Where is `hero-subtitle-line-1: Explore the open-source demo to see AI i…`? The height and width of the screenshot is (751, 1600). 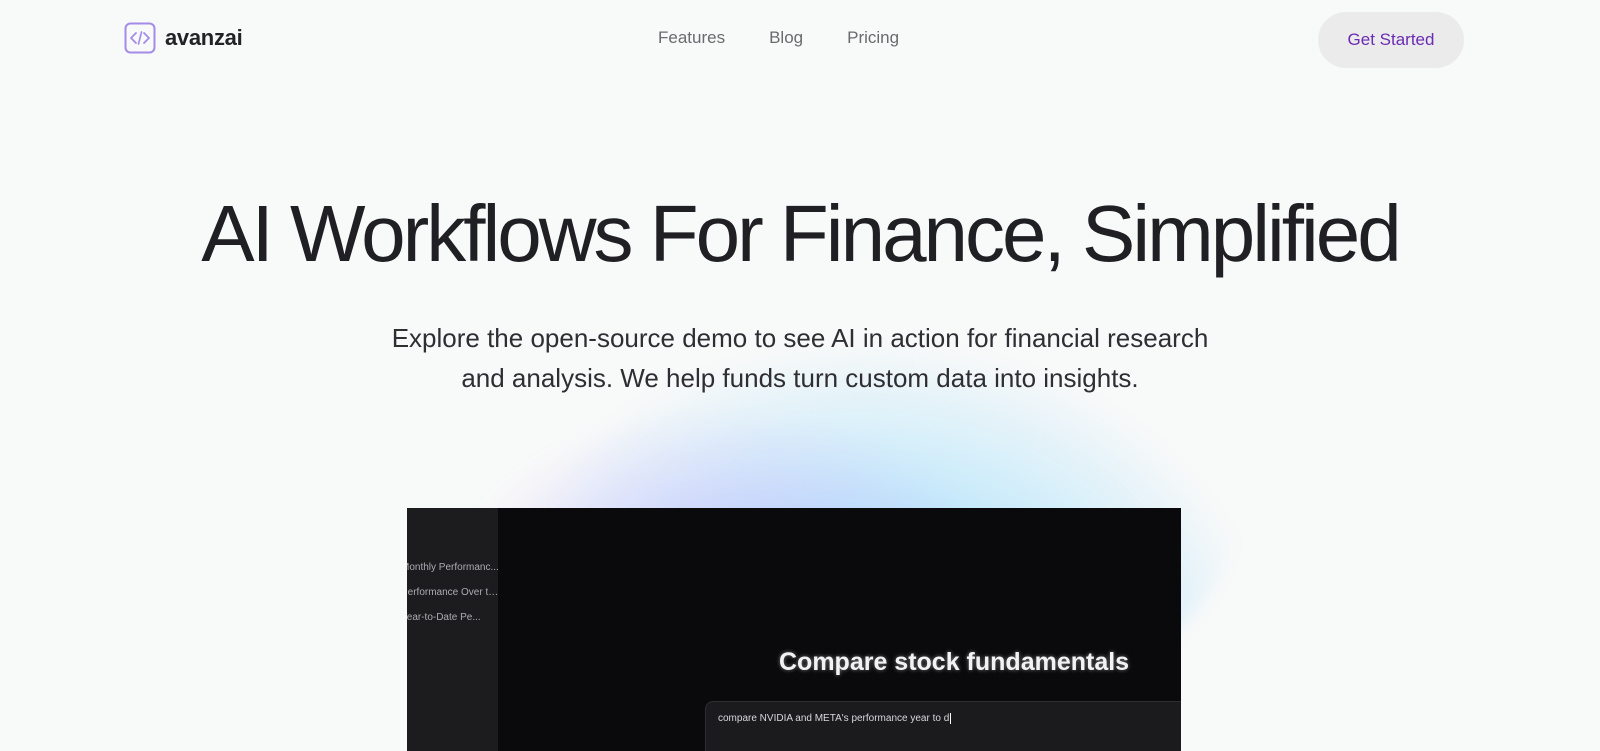
hero-subtitle-line-1: Explore the open-source demo to see AI i… is located at coordinates (800, 338).